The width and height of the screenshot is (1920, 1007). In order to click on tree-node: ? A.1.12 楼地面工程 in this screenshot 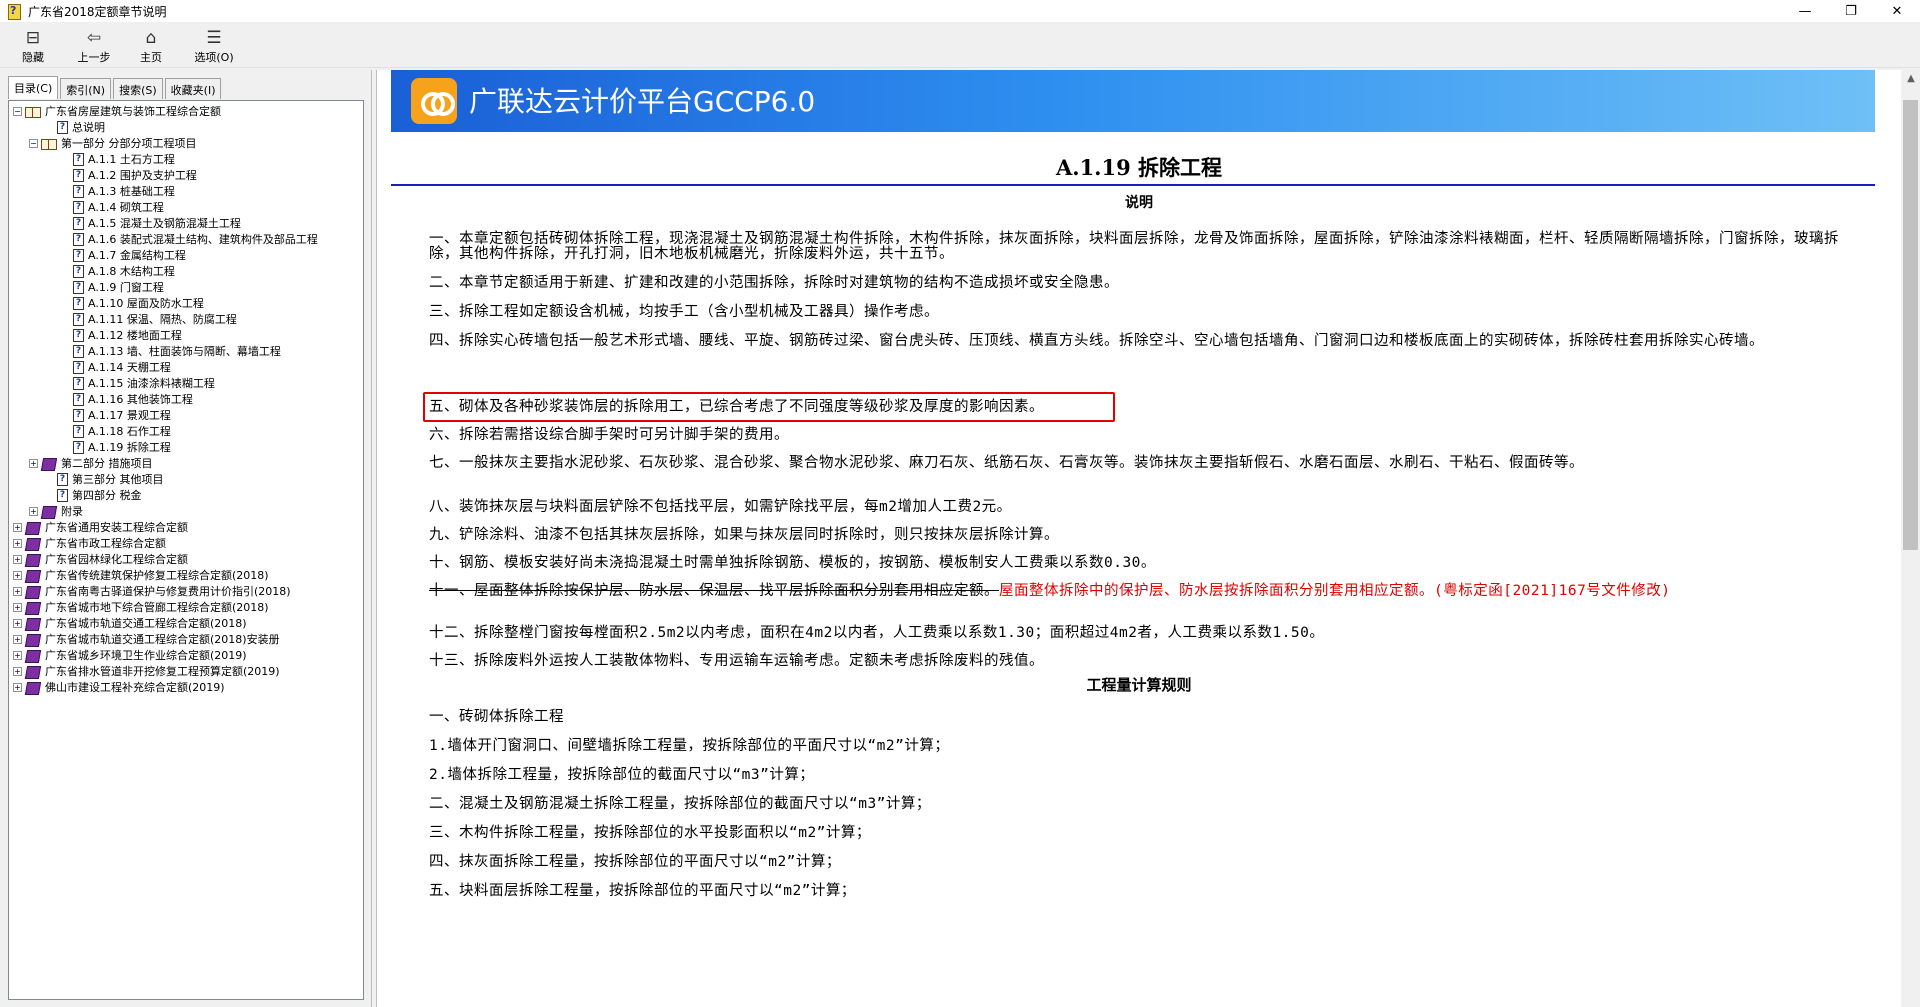, I will do `click(186, 335)`.